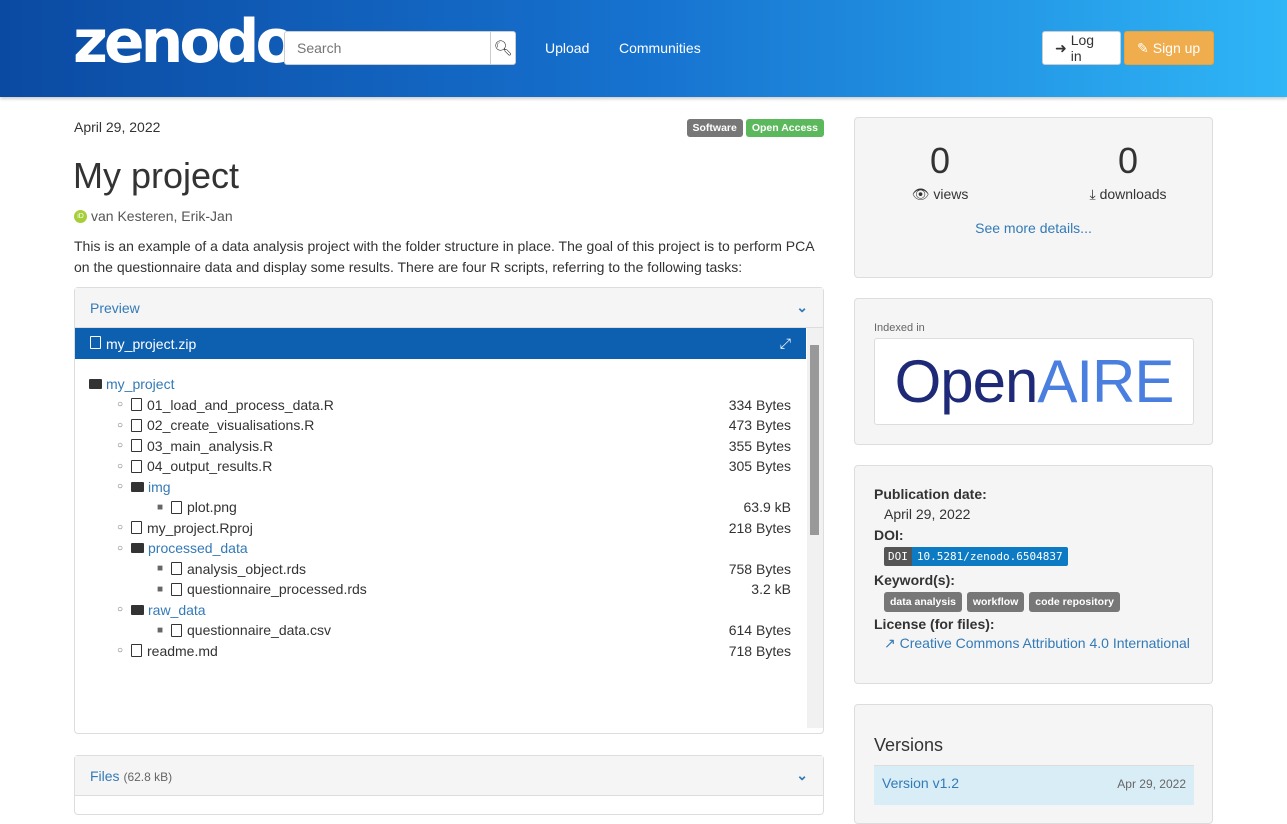  I want to click on downloads-stat: 0 ⤓ downloads, so click(1128, 171).